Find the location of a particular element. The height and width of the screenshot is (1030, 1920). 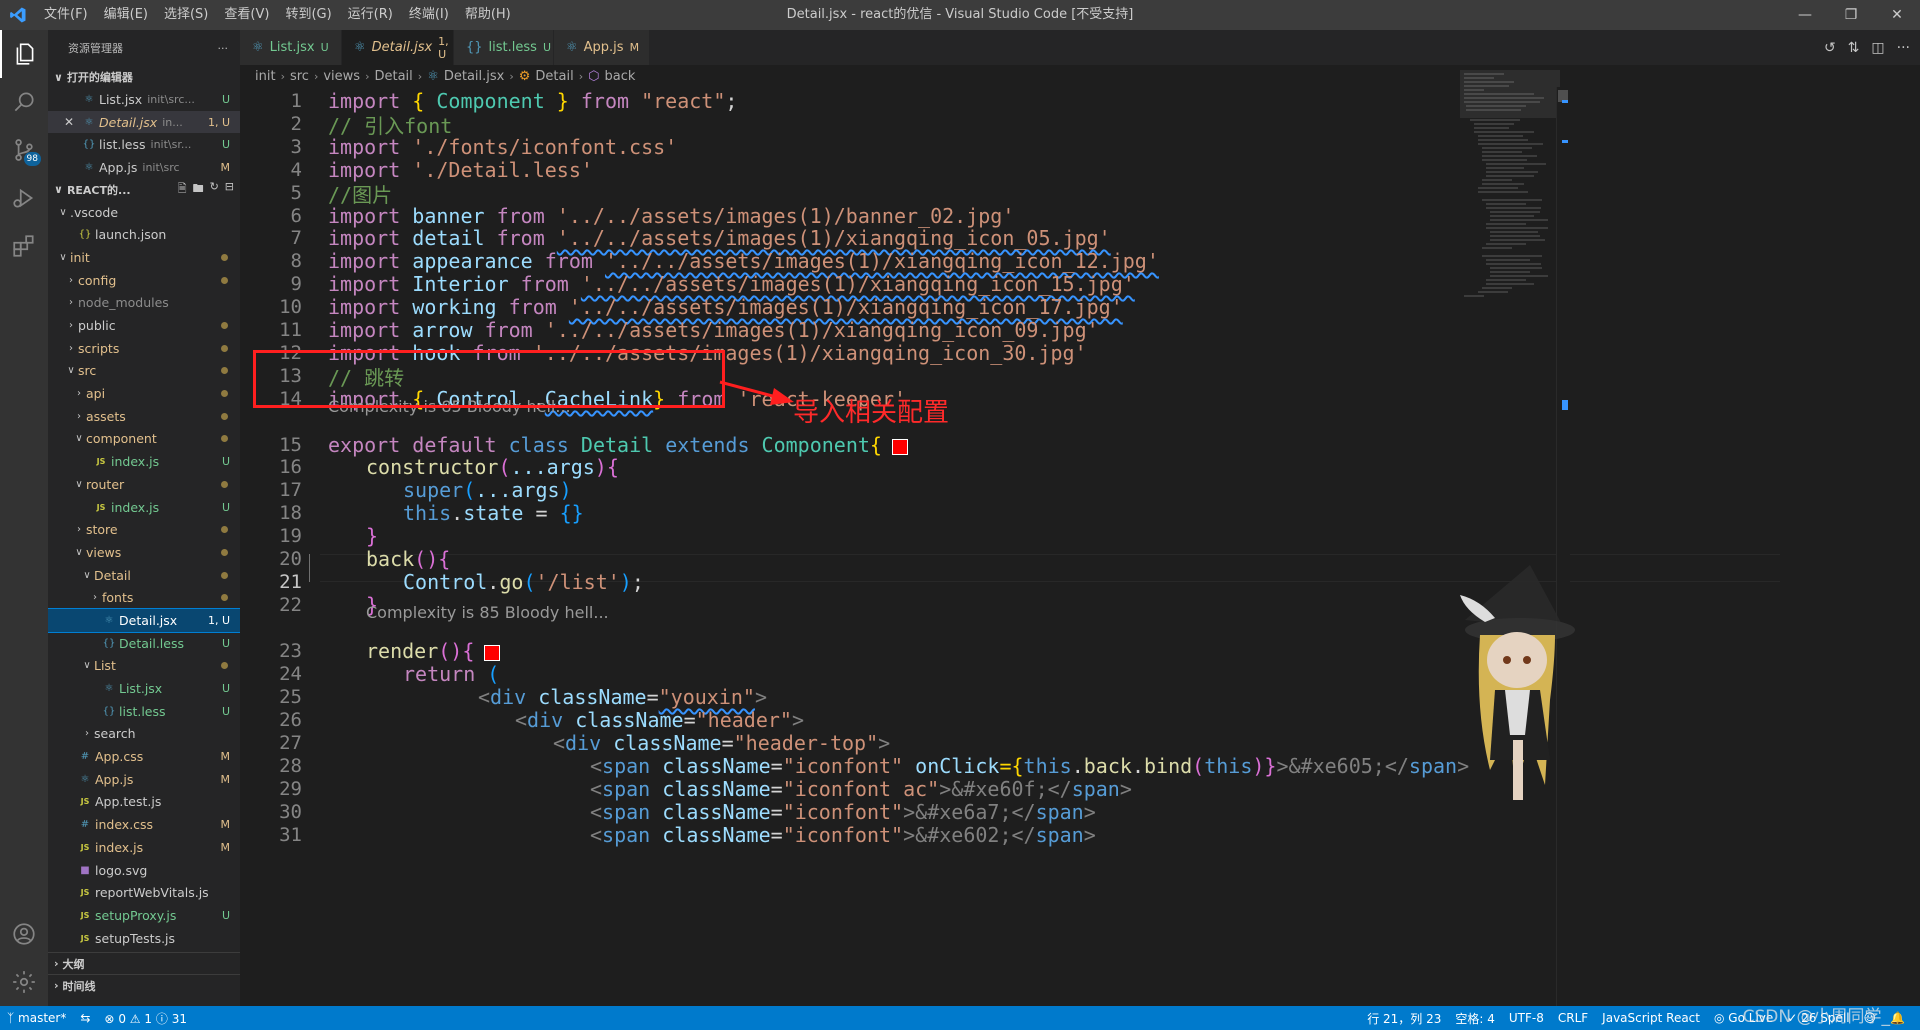

tree-folder: ∨ Detail is located at coordinates (144, 575).